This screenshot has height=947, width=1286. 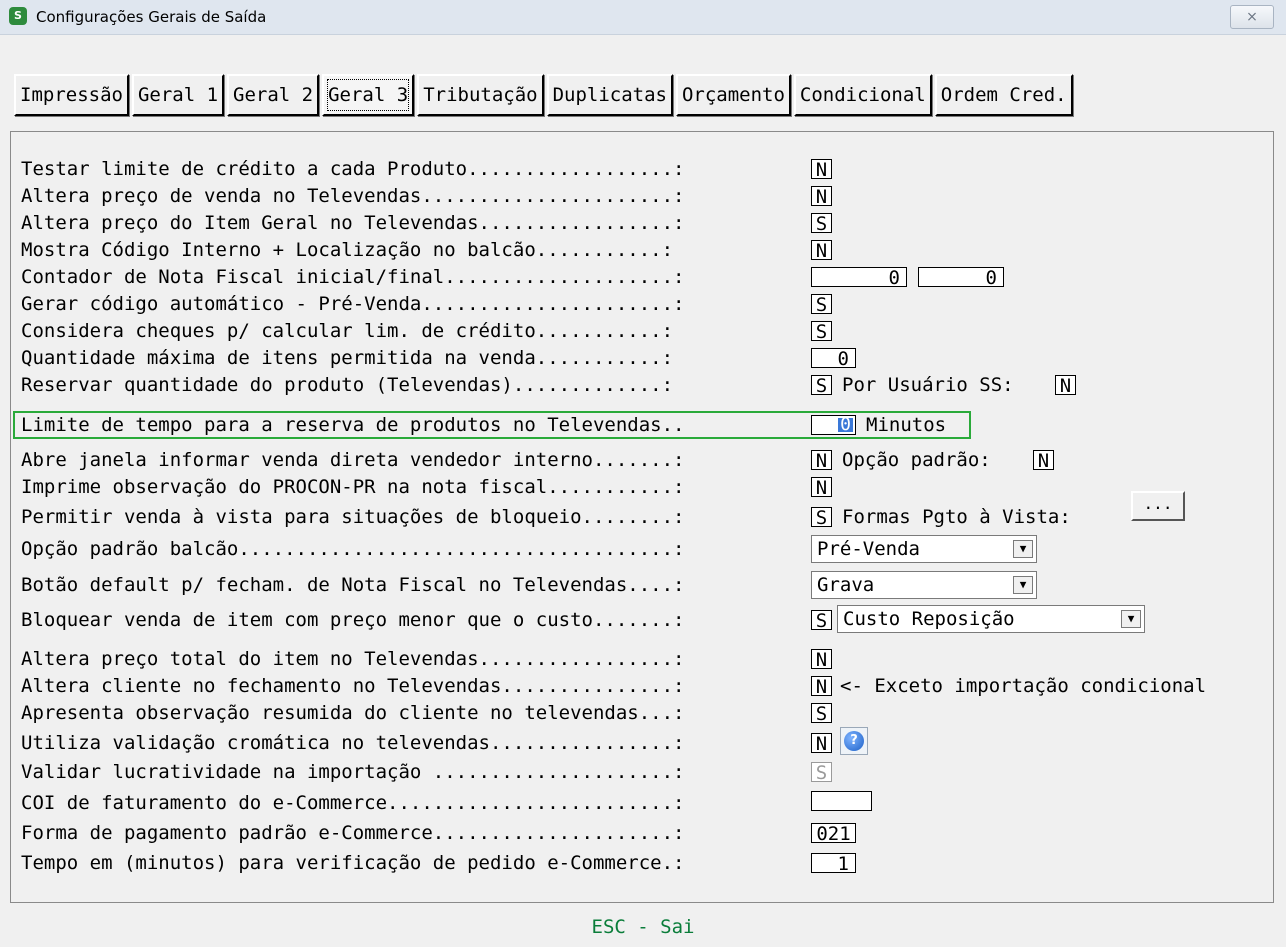 What do you see at coordinates (643, 927) in the screenshot?
I see `footer-hint: ESC - Sai` at bounding box center [643, 927].